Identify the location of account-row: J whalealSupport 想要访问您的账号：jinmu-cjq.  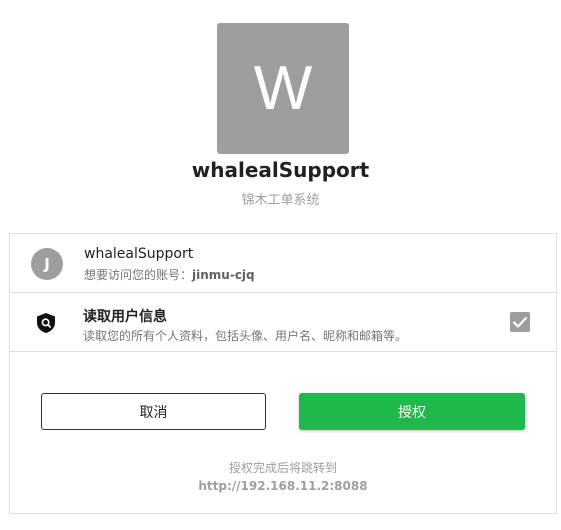
(283, 263).